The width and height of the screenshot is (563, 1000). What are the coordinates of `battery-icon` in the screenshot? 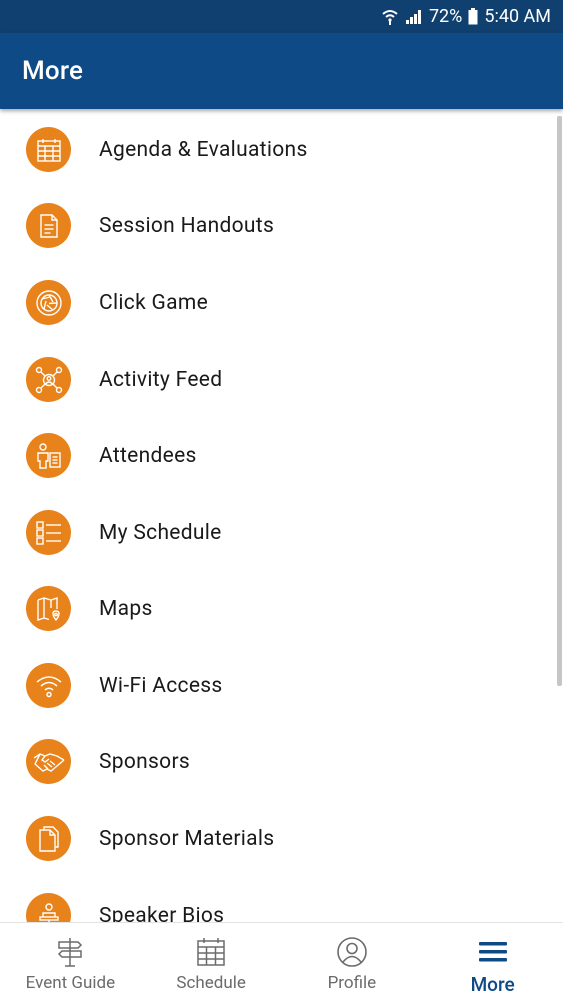 It's located at (473, 16).